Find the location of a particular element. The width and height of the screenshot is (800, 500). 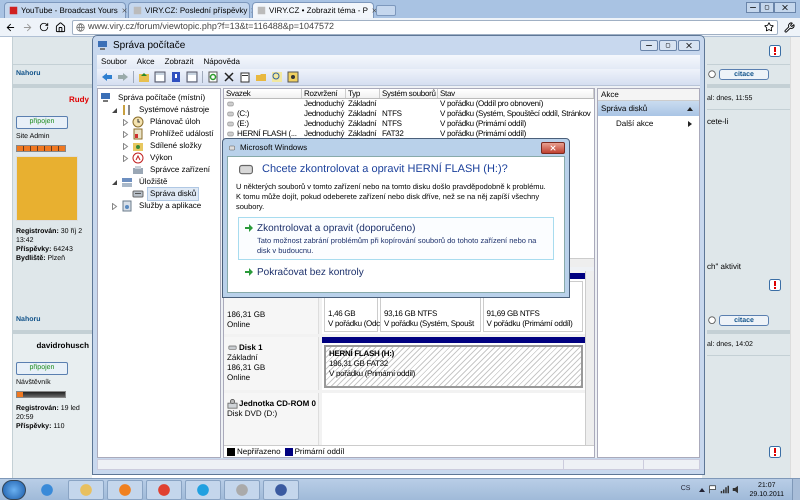

cd-drive-icon is located at coordinates (232, 403).